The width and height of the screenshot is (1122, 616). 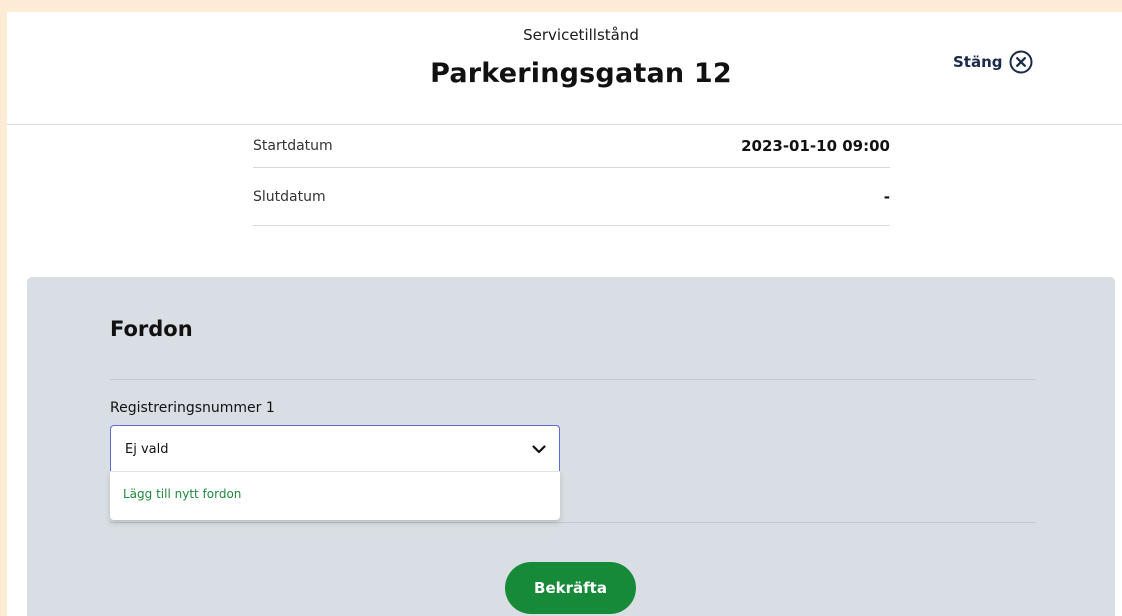 What do you see at coordinates (293, 146) in the screenshot?
I see `start-date-label: Startdatum` at bounding box center [293, 146].